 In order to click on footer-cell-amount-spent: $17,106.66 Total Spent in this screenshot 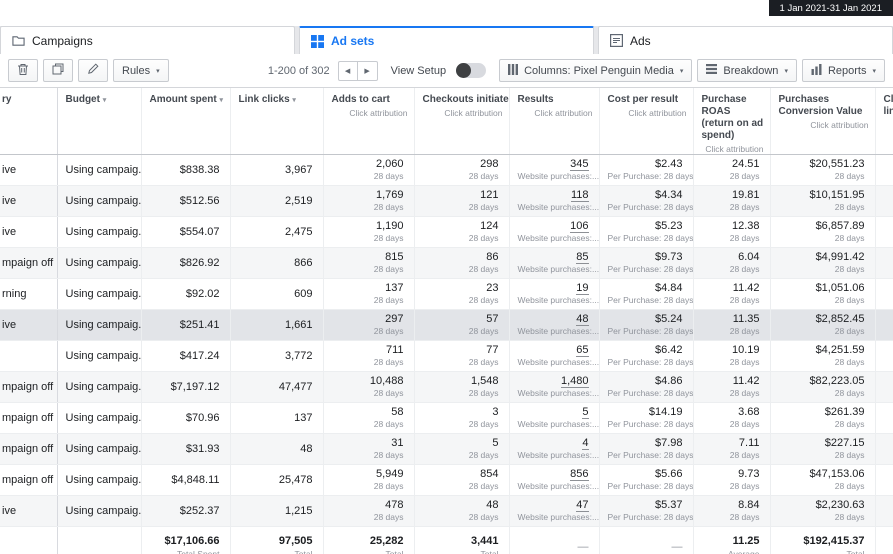, I will do `click(186, 540)`.